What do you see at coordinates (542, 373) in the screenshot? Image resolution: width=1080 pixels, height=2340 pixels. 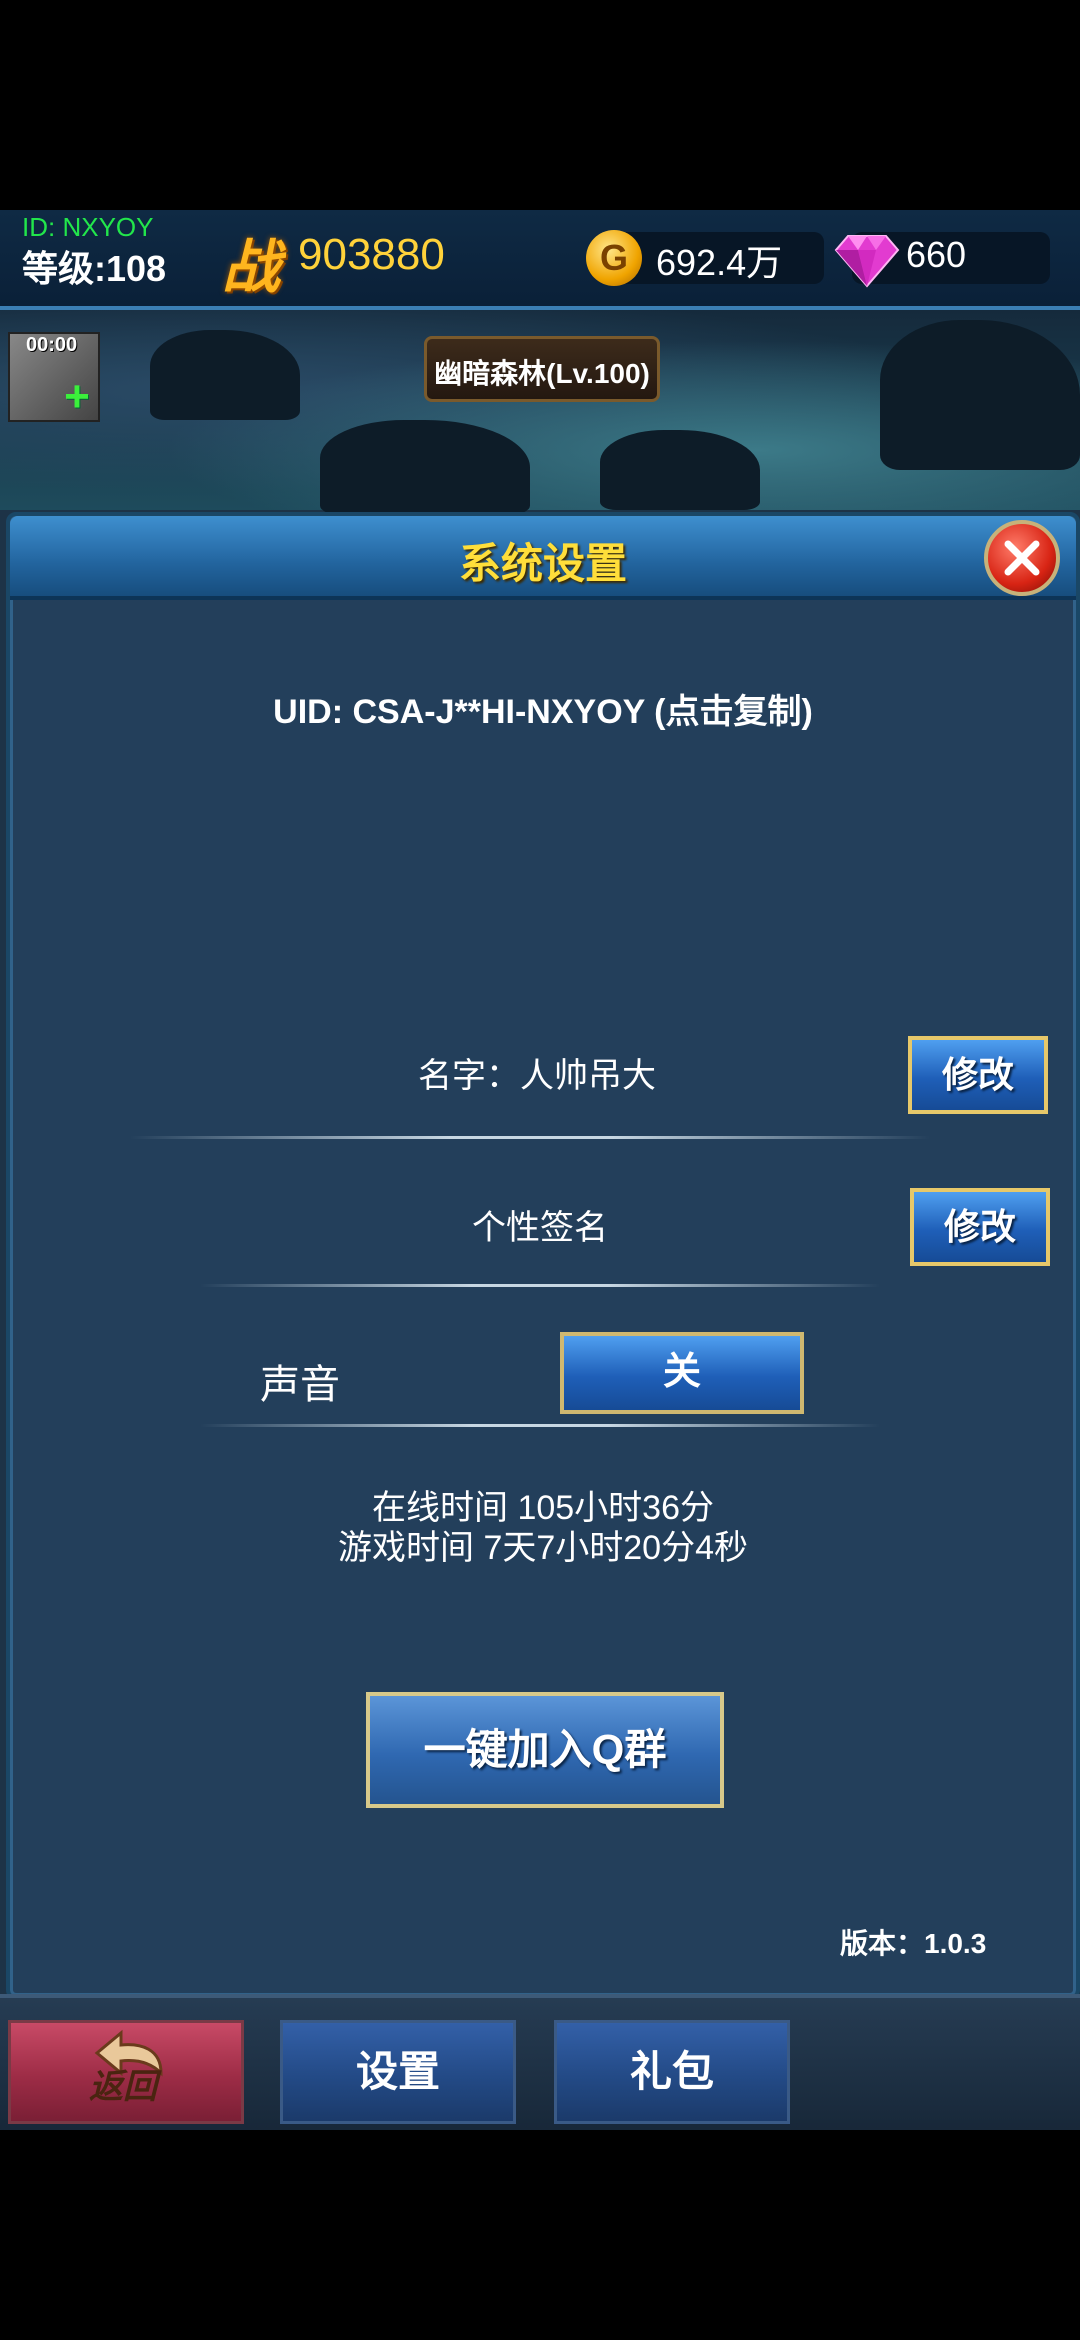 I see `location-name: 幽暗森林(Lv.100)` at bounding box center [542, 373].